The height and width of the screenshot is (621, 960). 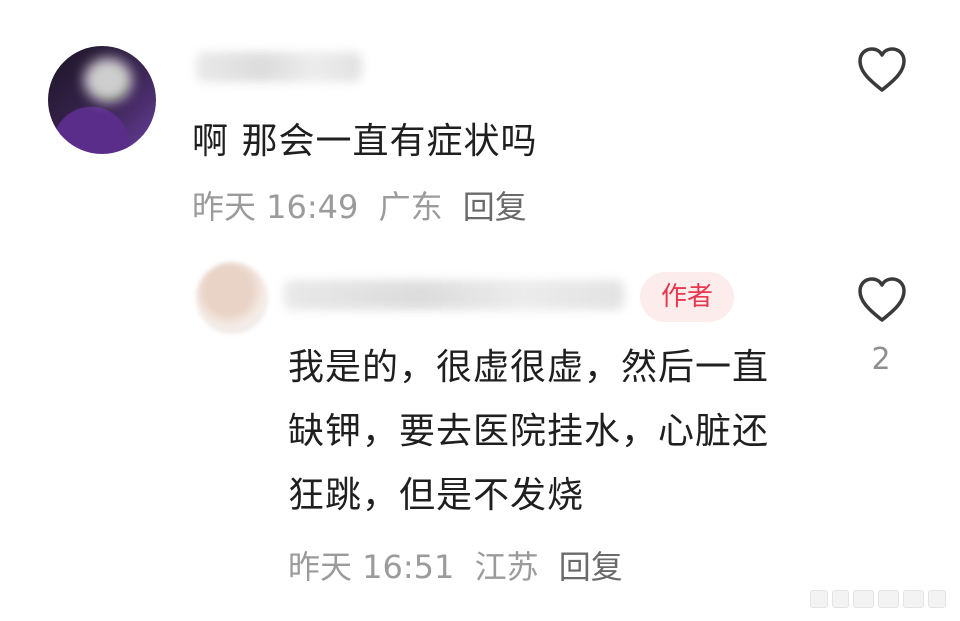 I want to click on comment-location: 广东, so click(x=410, y=207).